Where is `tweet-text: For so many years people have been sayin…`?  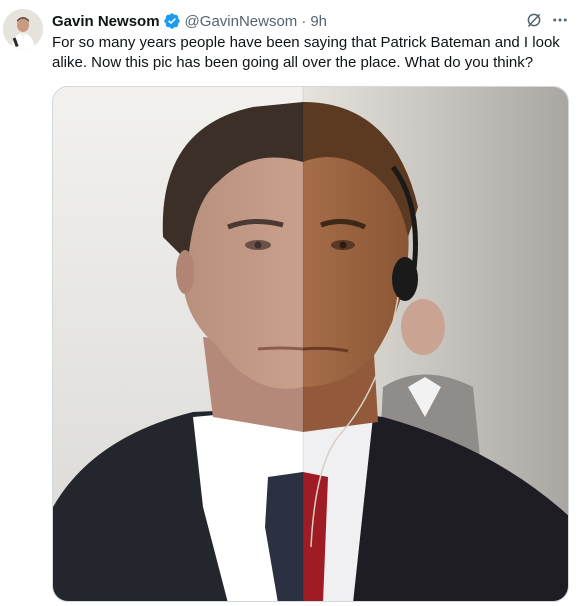
tweet-text: For so many years people have been sayin… is located at coordinates (306, 52).